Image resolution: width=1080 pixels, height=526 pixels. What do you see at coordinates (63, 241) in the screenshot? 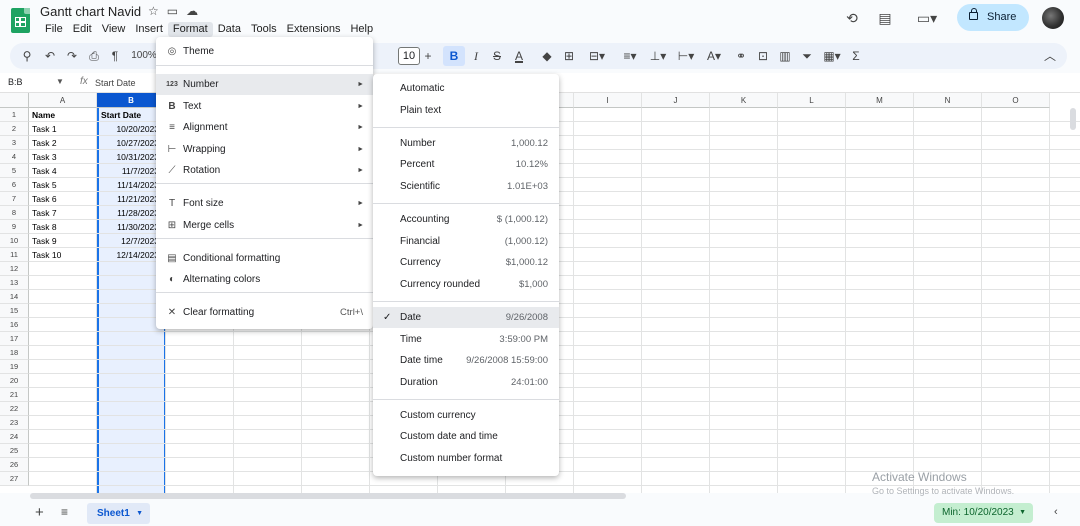
I see `cell-task-name: Task 9` at bounding box center [63, 241].